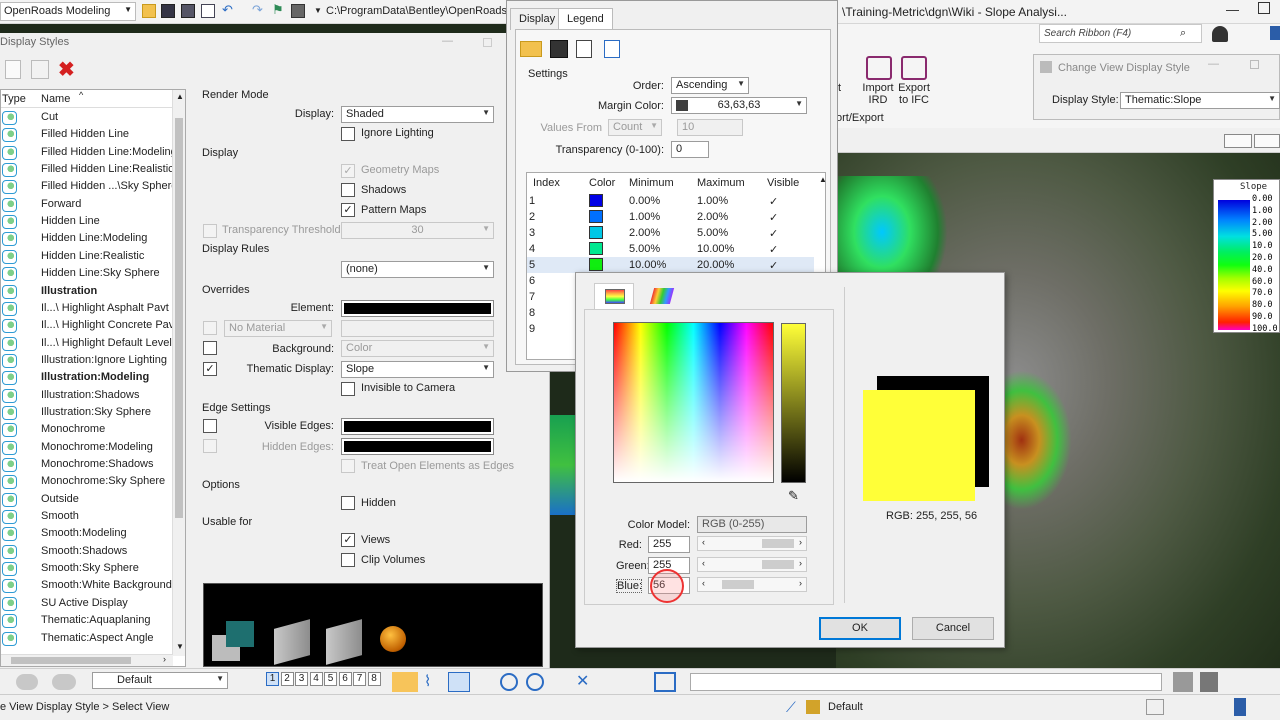 The width and height of the screenshot is (1280, 720). I want to click on list-item: Illustration:Shadows, so click(87, 396).